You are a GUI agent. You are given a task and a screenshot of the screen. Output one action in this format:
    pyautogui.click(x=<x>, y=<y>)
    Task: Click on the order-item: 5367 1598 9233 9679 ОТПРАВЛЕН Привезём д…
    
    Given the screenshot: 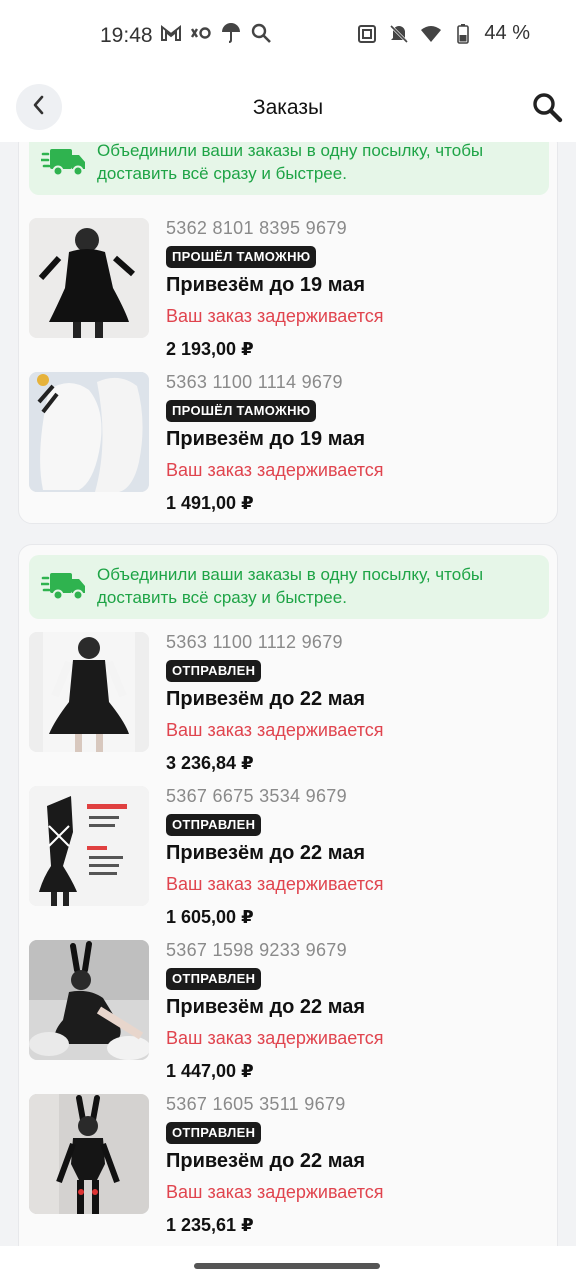 What is the action you would take?
    pyautogui.click(x=289, y=1017)
    